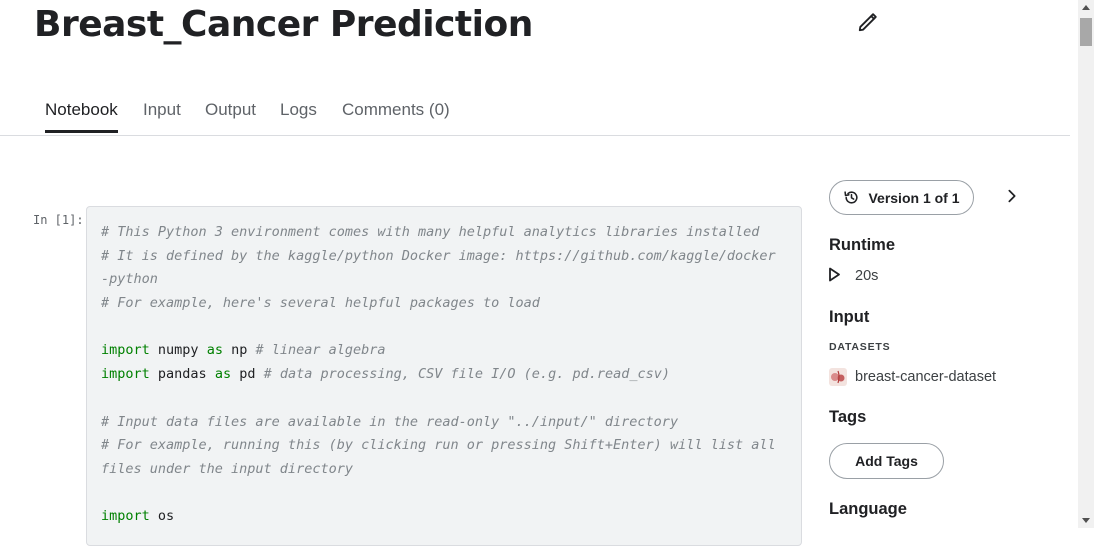  I want to click on pencil-icon, so click(867, 22).